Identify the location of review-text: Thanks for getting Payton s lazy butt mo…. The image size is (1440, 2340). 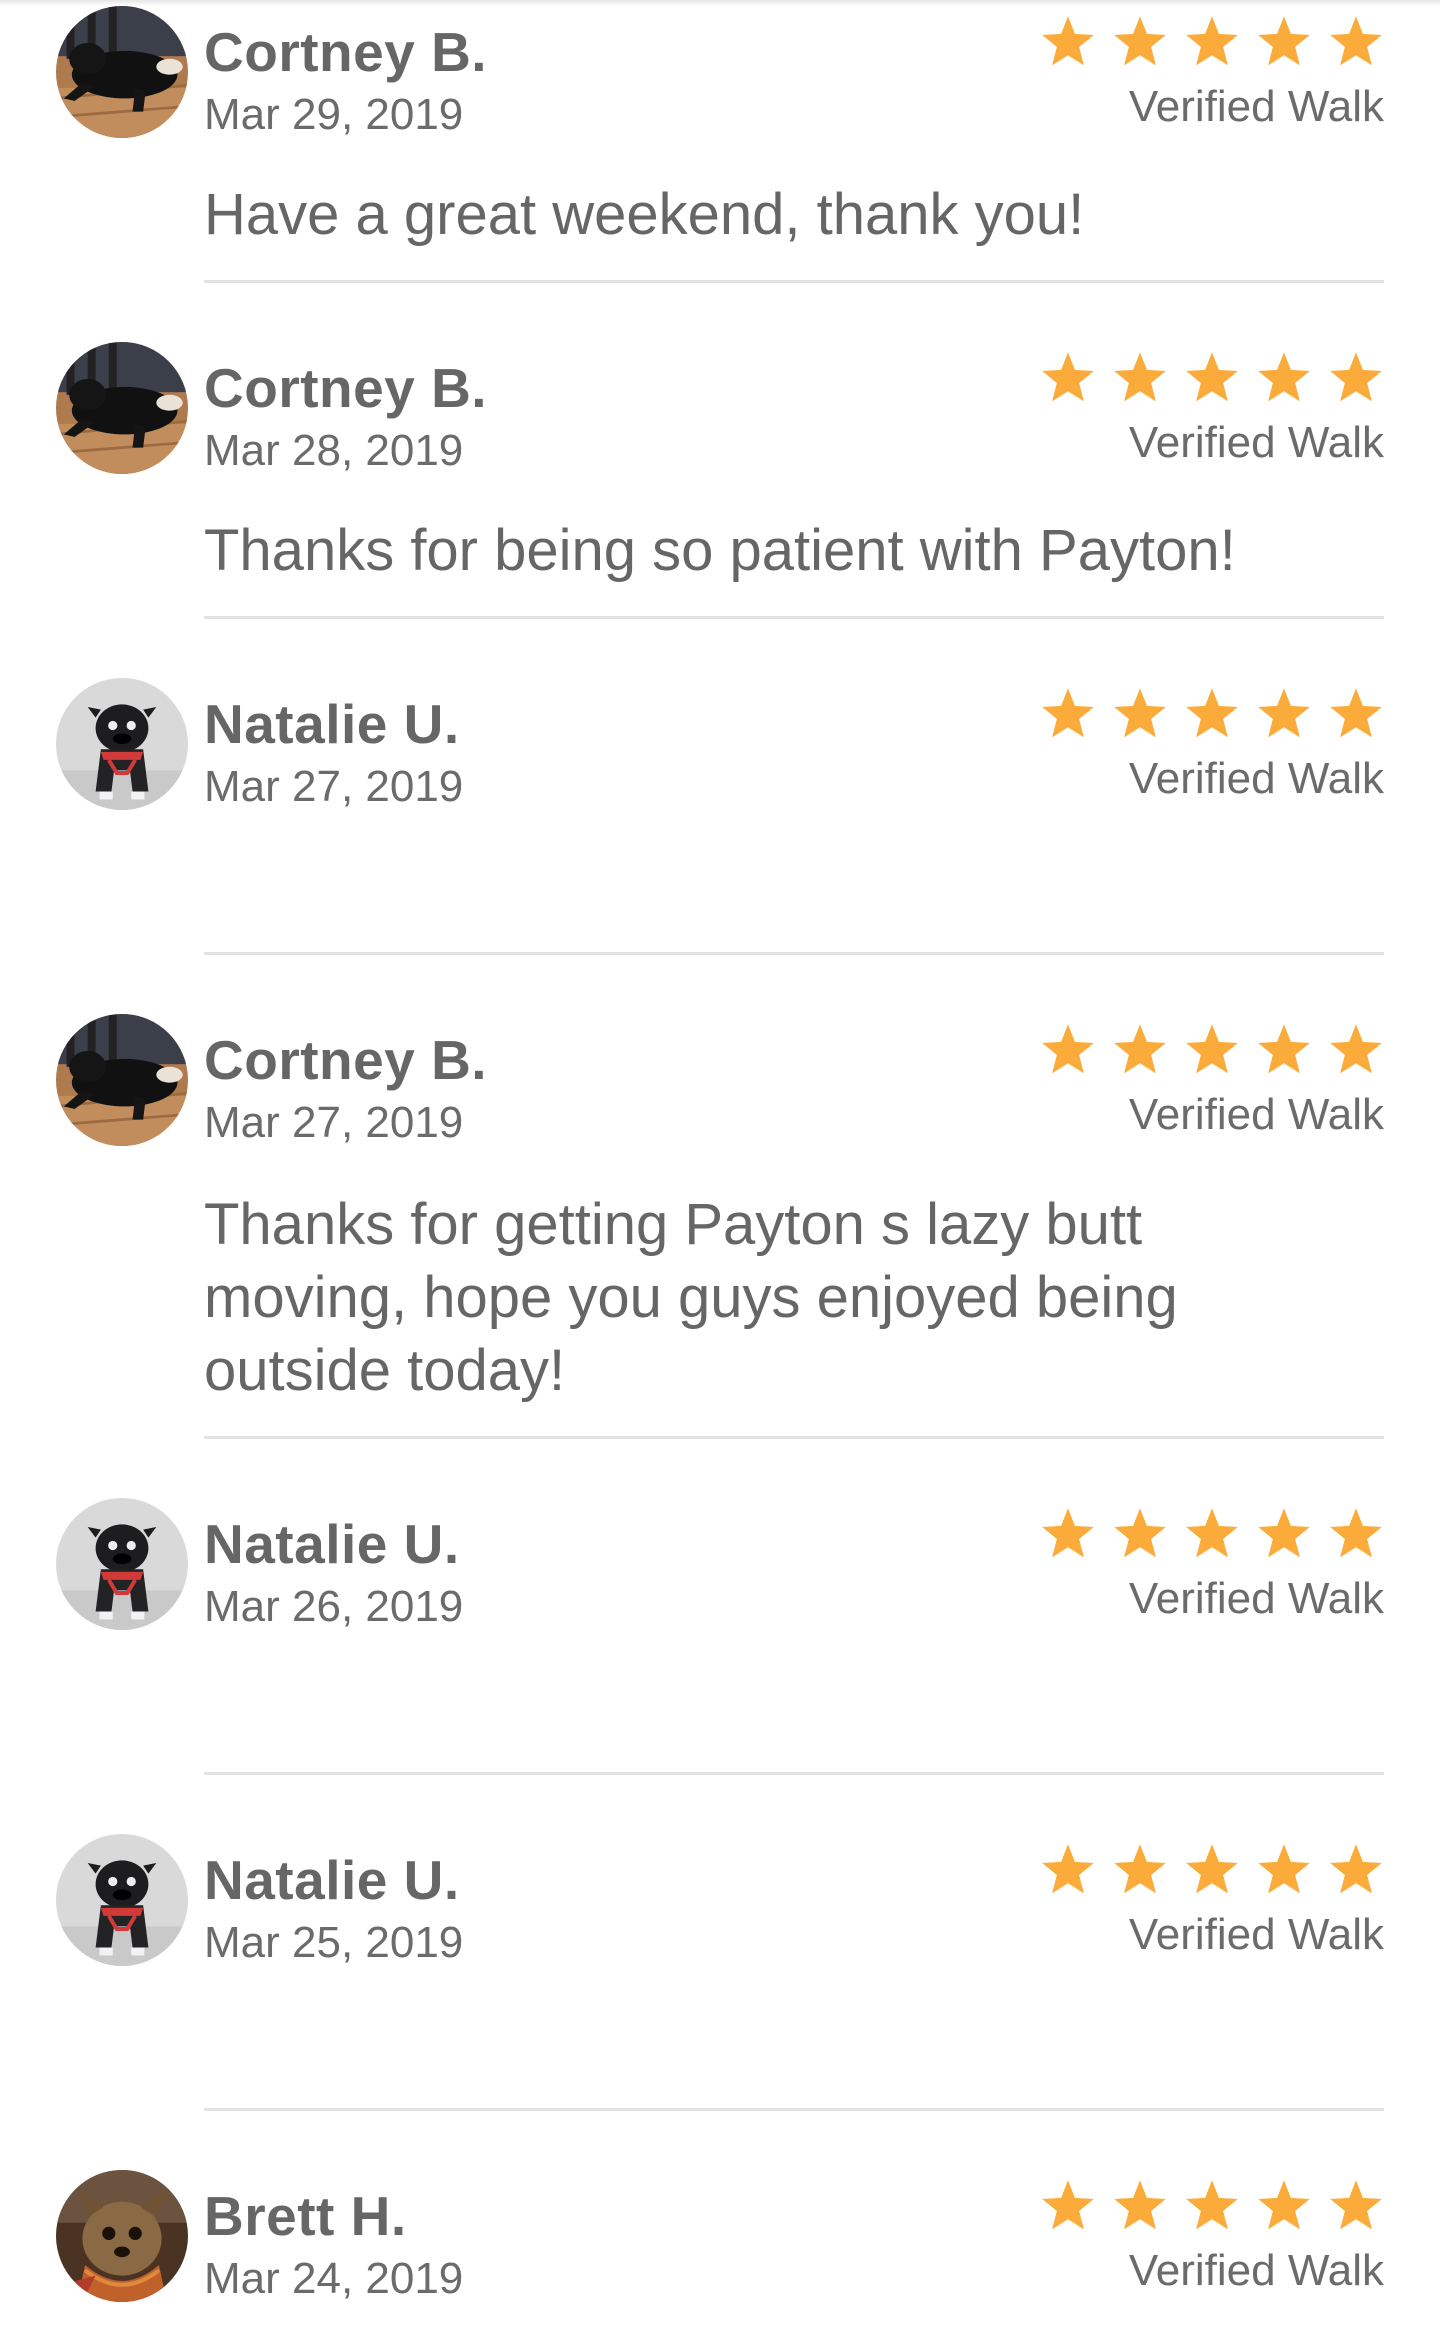
(691, 1297).